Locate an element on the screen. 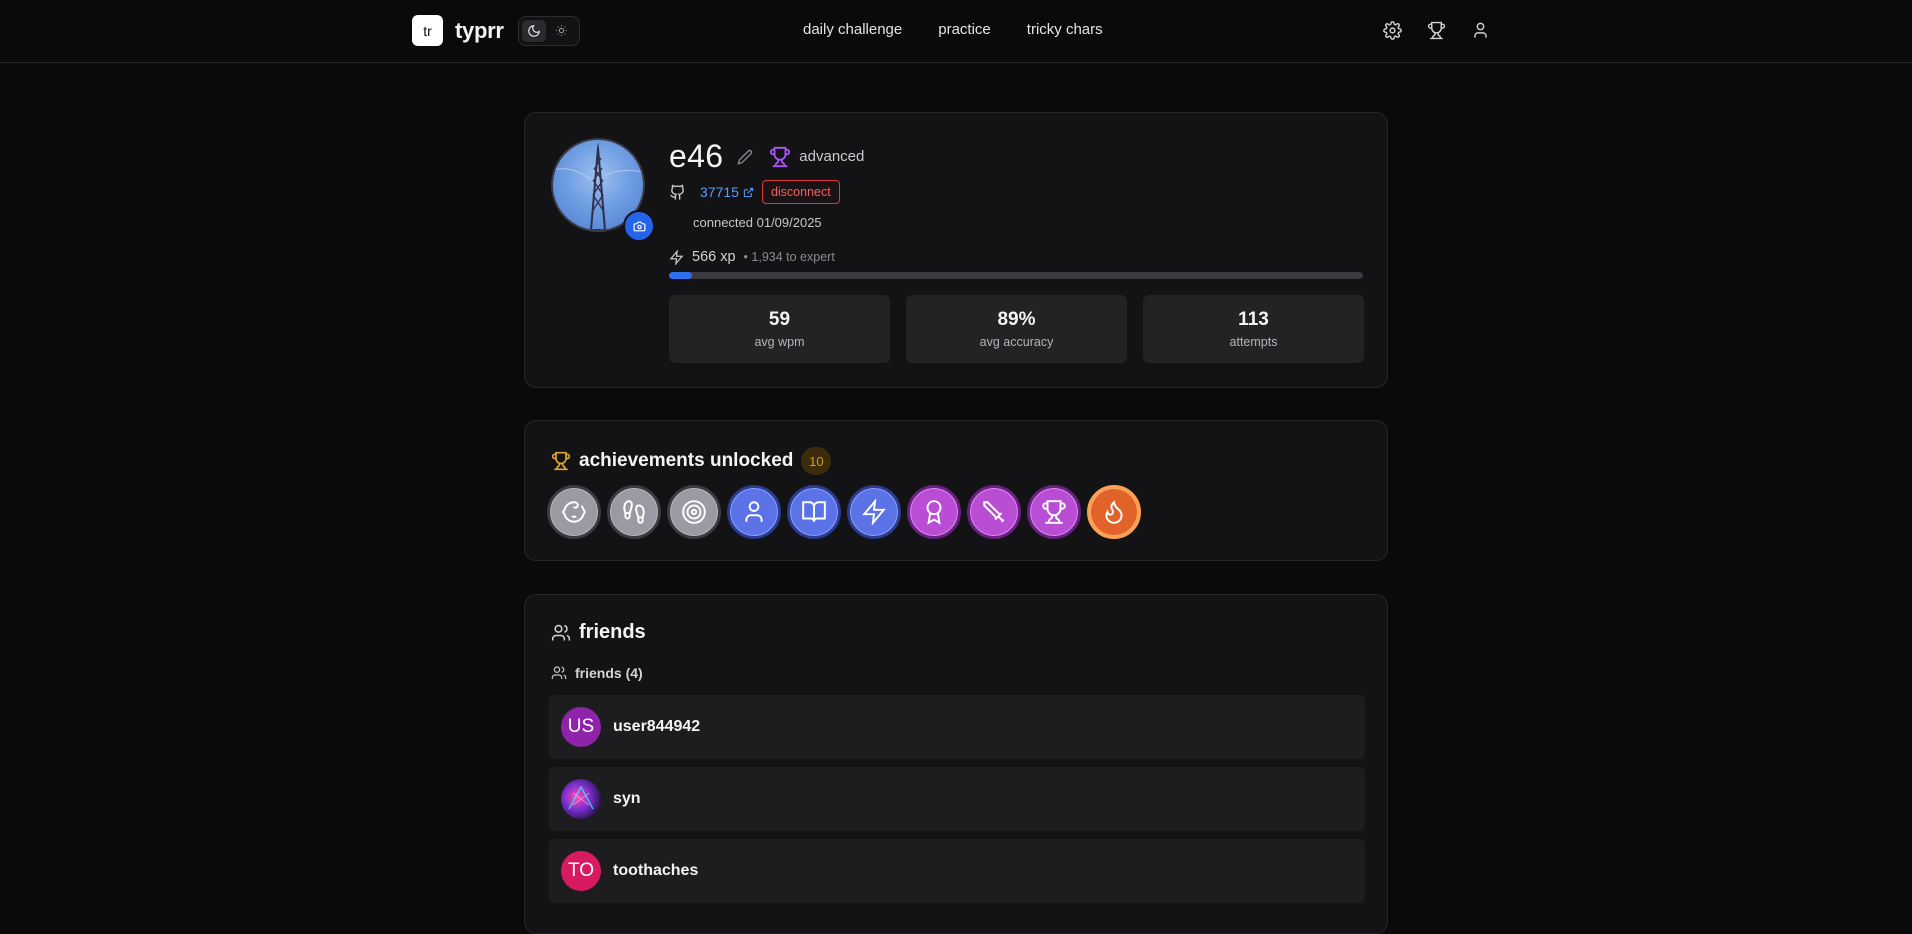 Image resolution: width=1912 pixels, height=934 pixels. achievements-header: achievements unlocked 10 is located at coordinates (691, 461).